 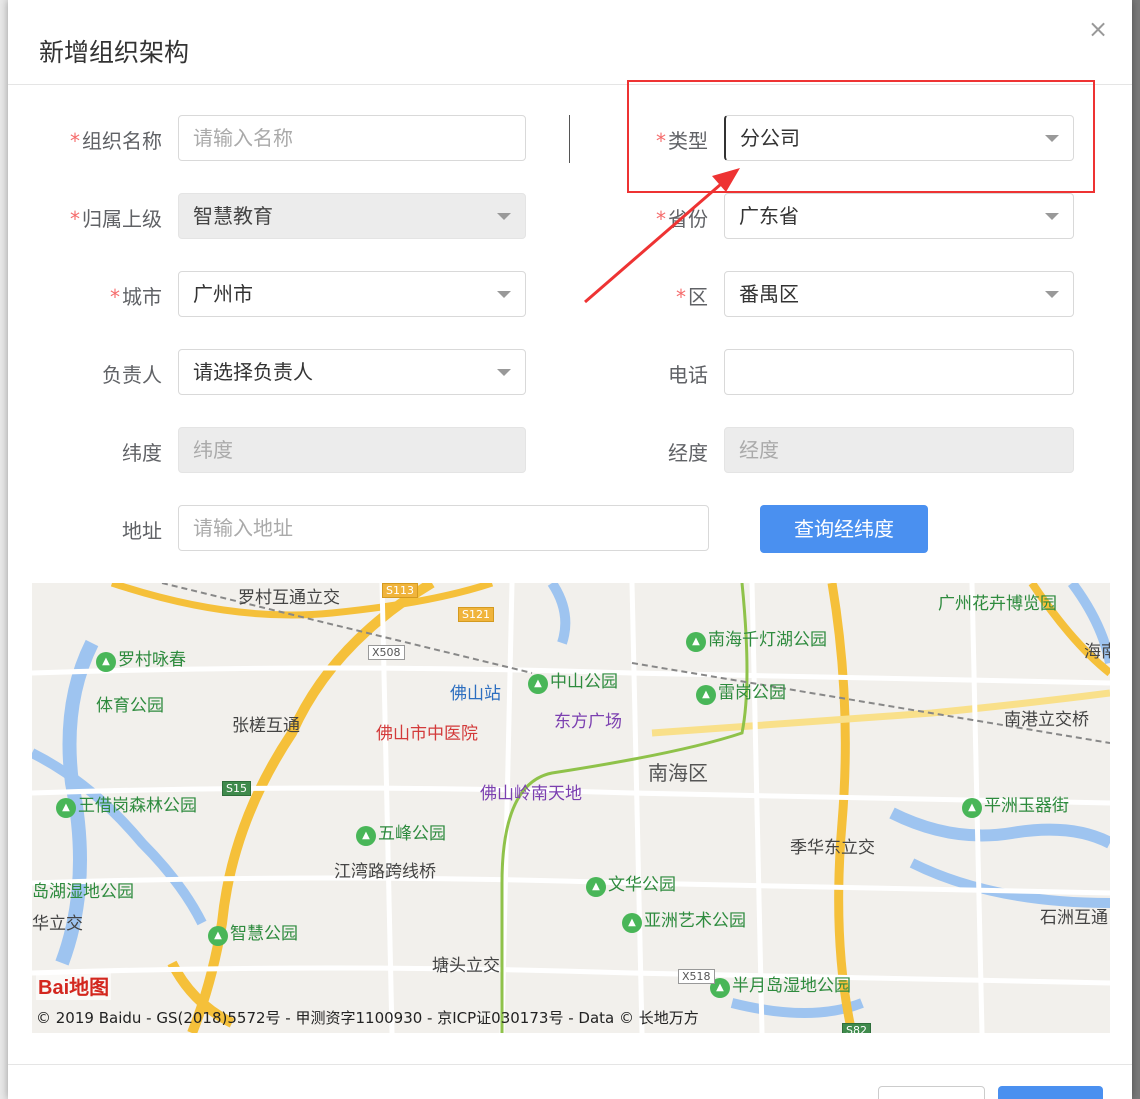 I want to click on map-hospital-label: 佛山市中医院, so click(x=427, y=734).